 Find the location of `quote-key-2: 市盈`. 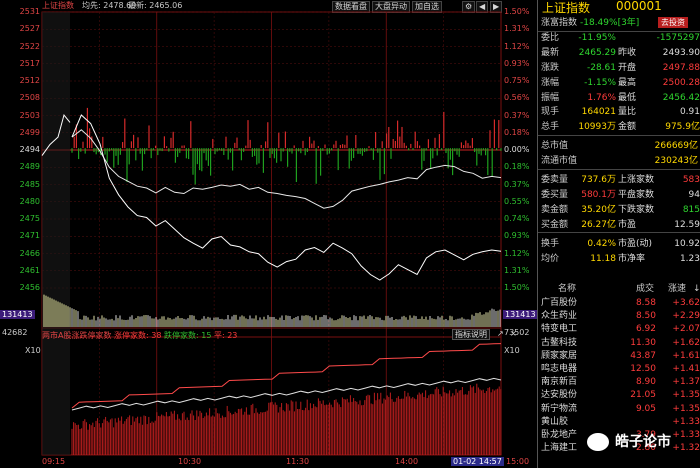

quote-key-2: 市盈 is located at coordinates (627, 224).